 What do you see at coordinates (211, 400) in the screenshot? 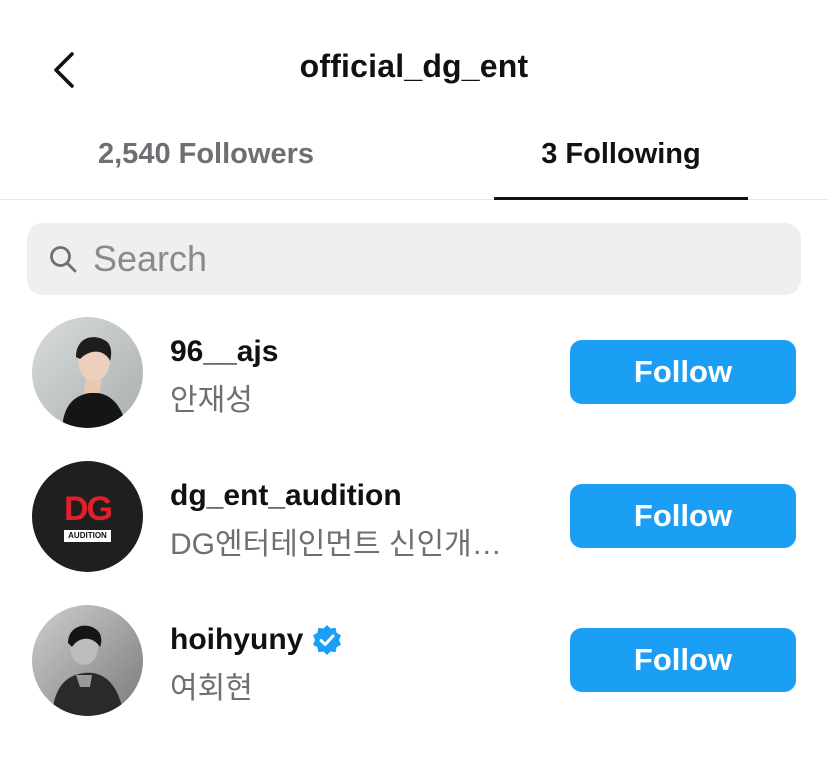
I see `full-name: 안재성` at bounding box center [211, 400].